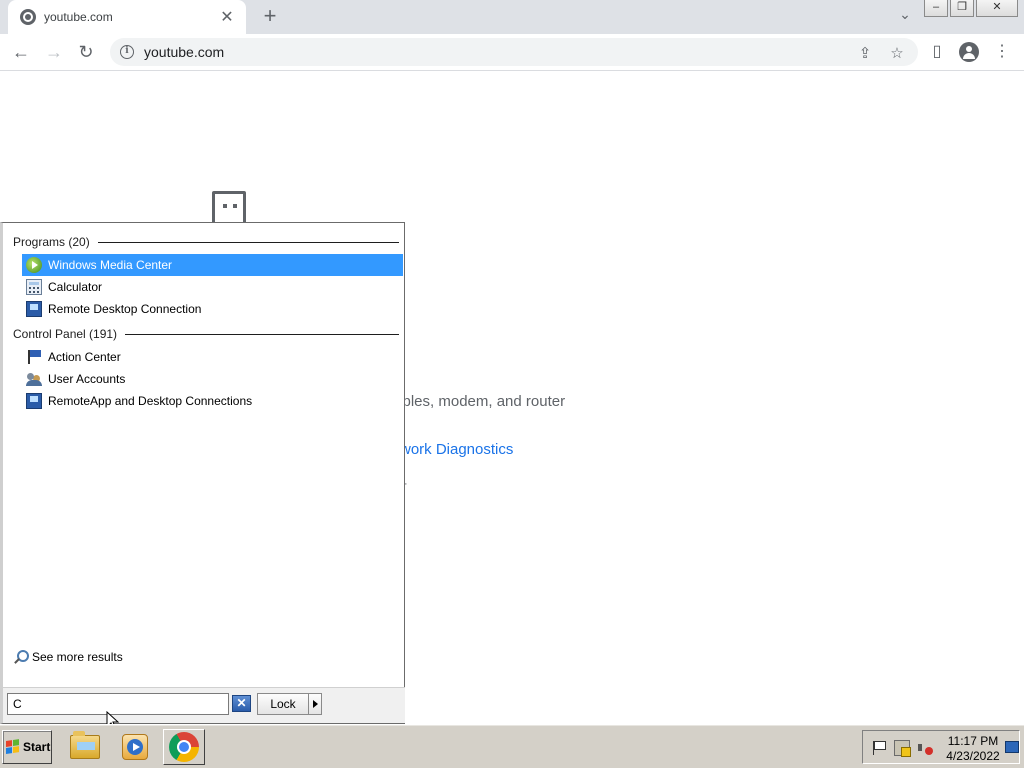 The image size is (1024, 768). What do you see at coordinates (34, 357) in the screenshot?
I see `action-center-flag-icon` at bounding box center [34, 357].